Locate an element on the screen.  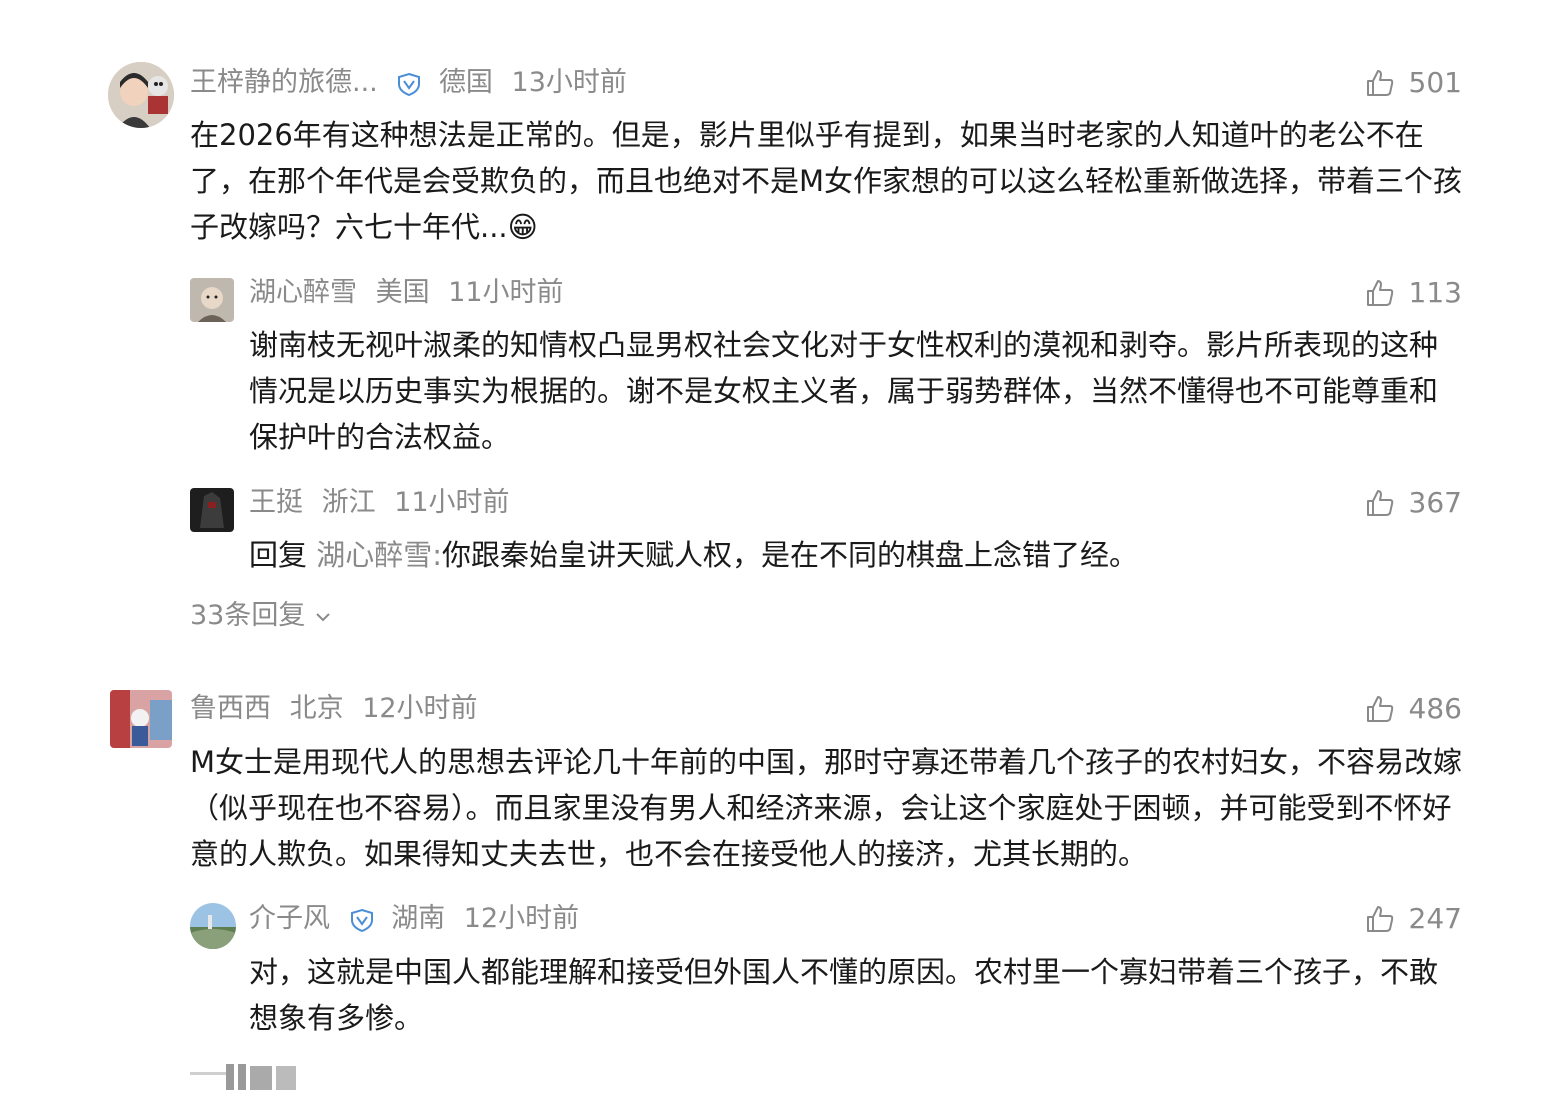
reply-text: 回复 湖心醉雪:你跟秦始皇讲天赋人权，是在不同的棋盘上念错了经。 is located at coordinates (856, 555).